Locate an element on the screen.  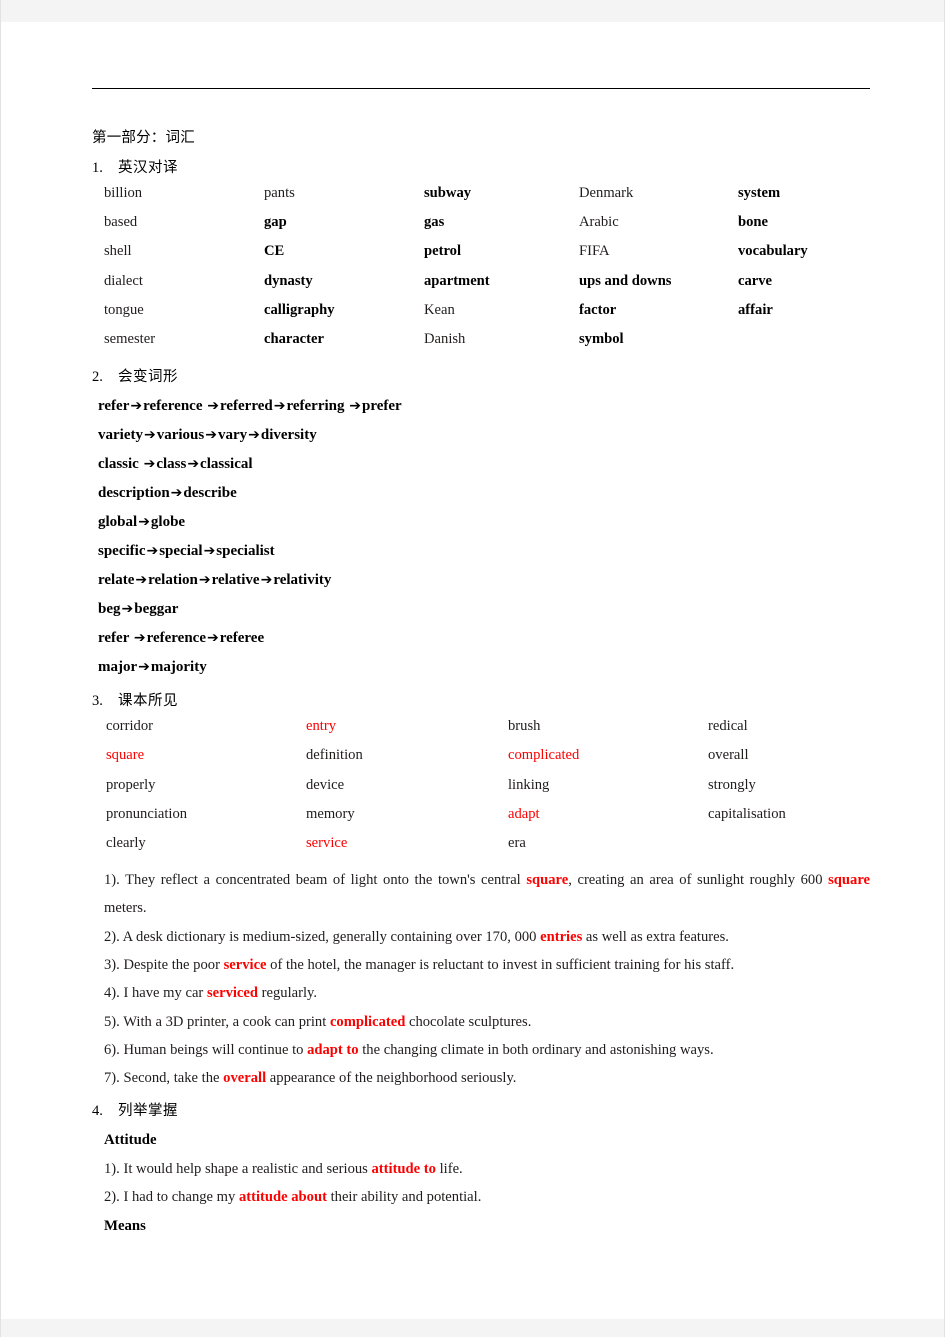
word-form-chain: description➔describe is located at coordinates (481, 493).